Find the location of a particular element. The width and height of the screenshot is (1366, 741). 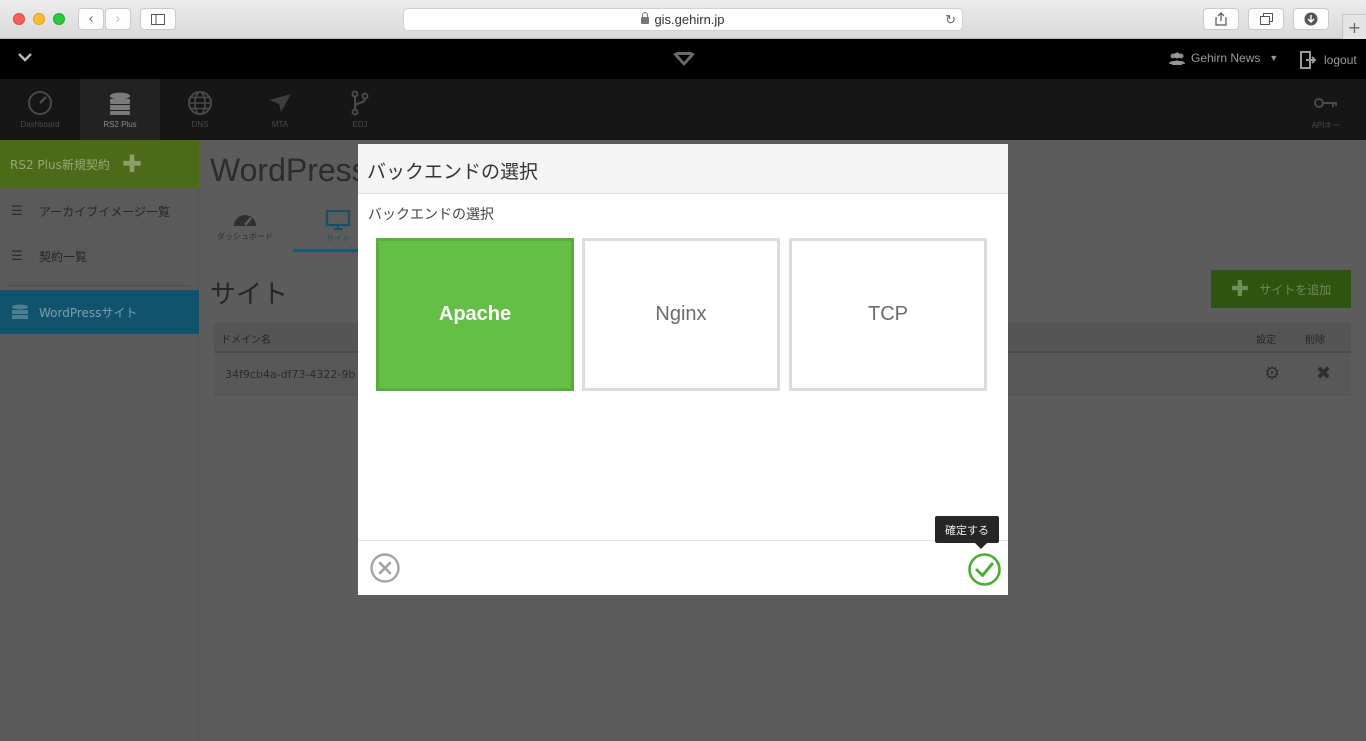

modal-footer is located at coordinates (683, 567).